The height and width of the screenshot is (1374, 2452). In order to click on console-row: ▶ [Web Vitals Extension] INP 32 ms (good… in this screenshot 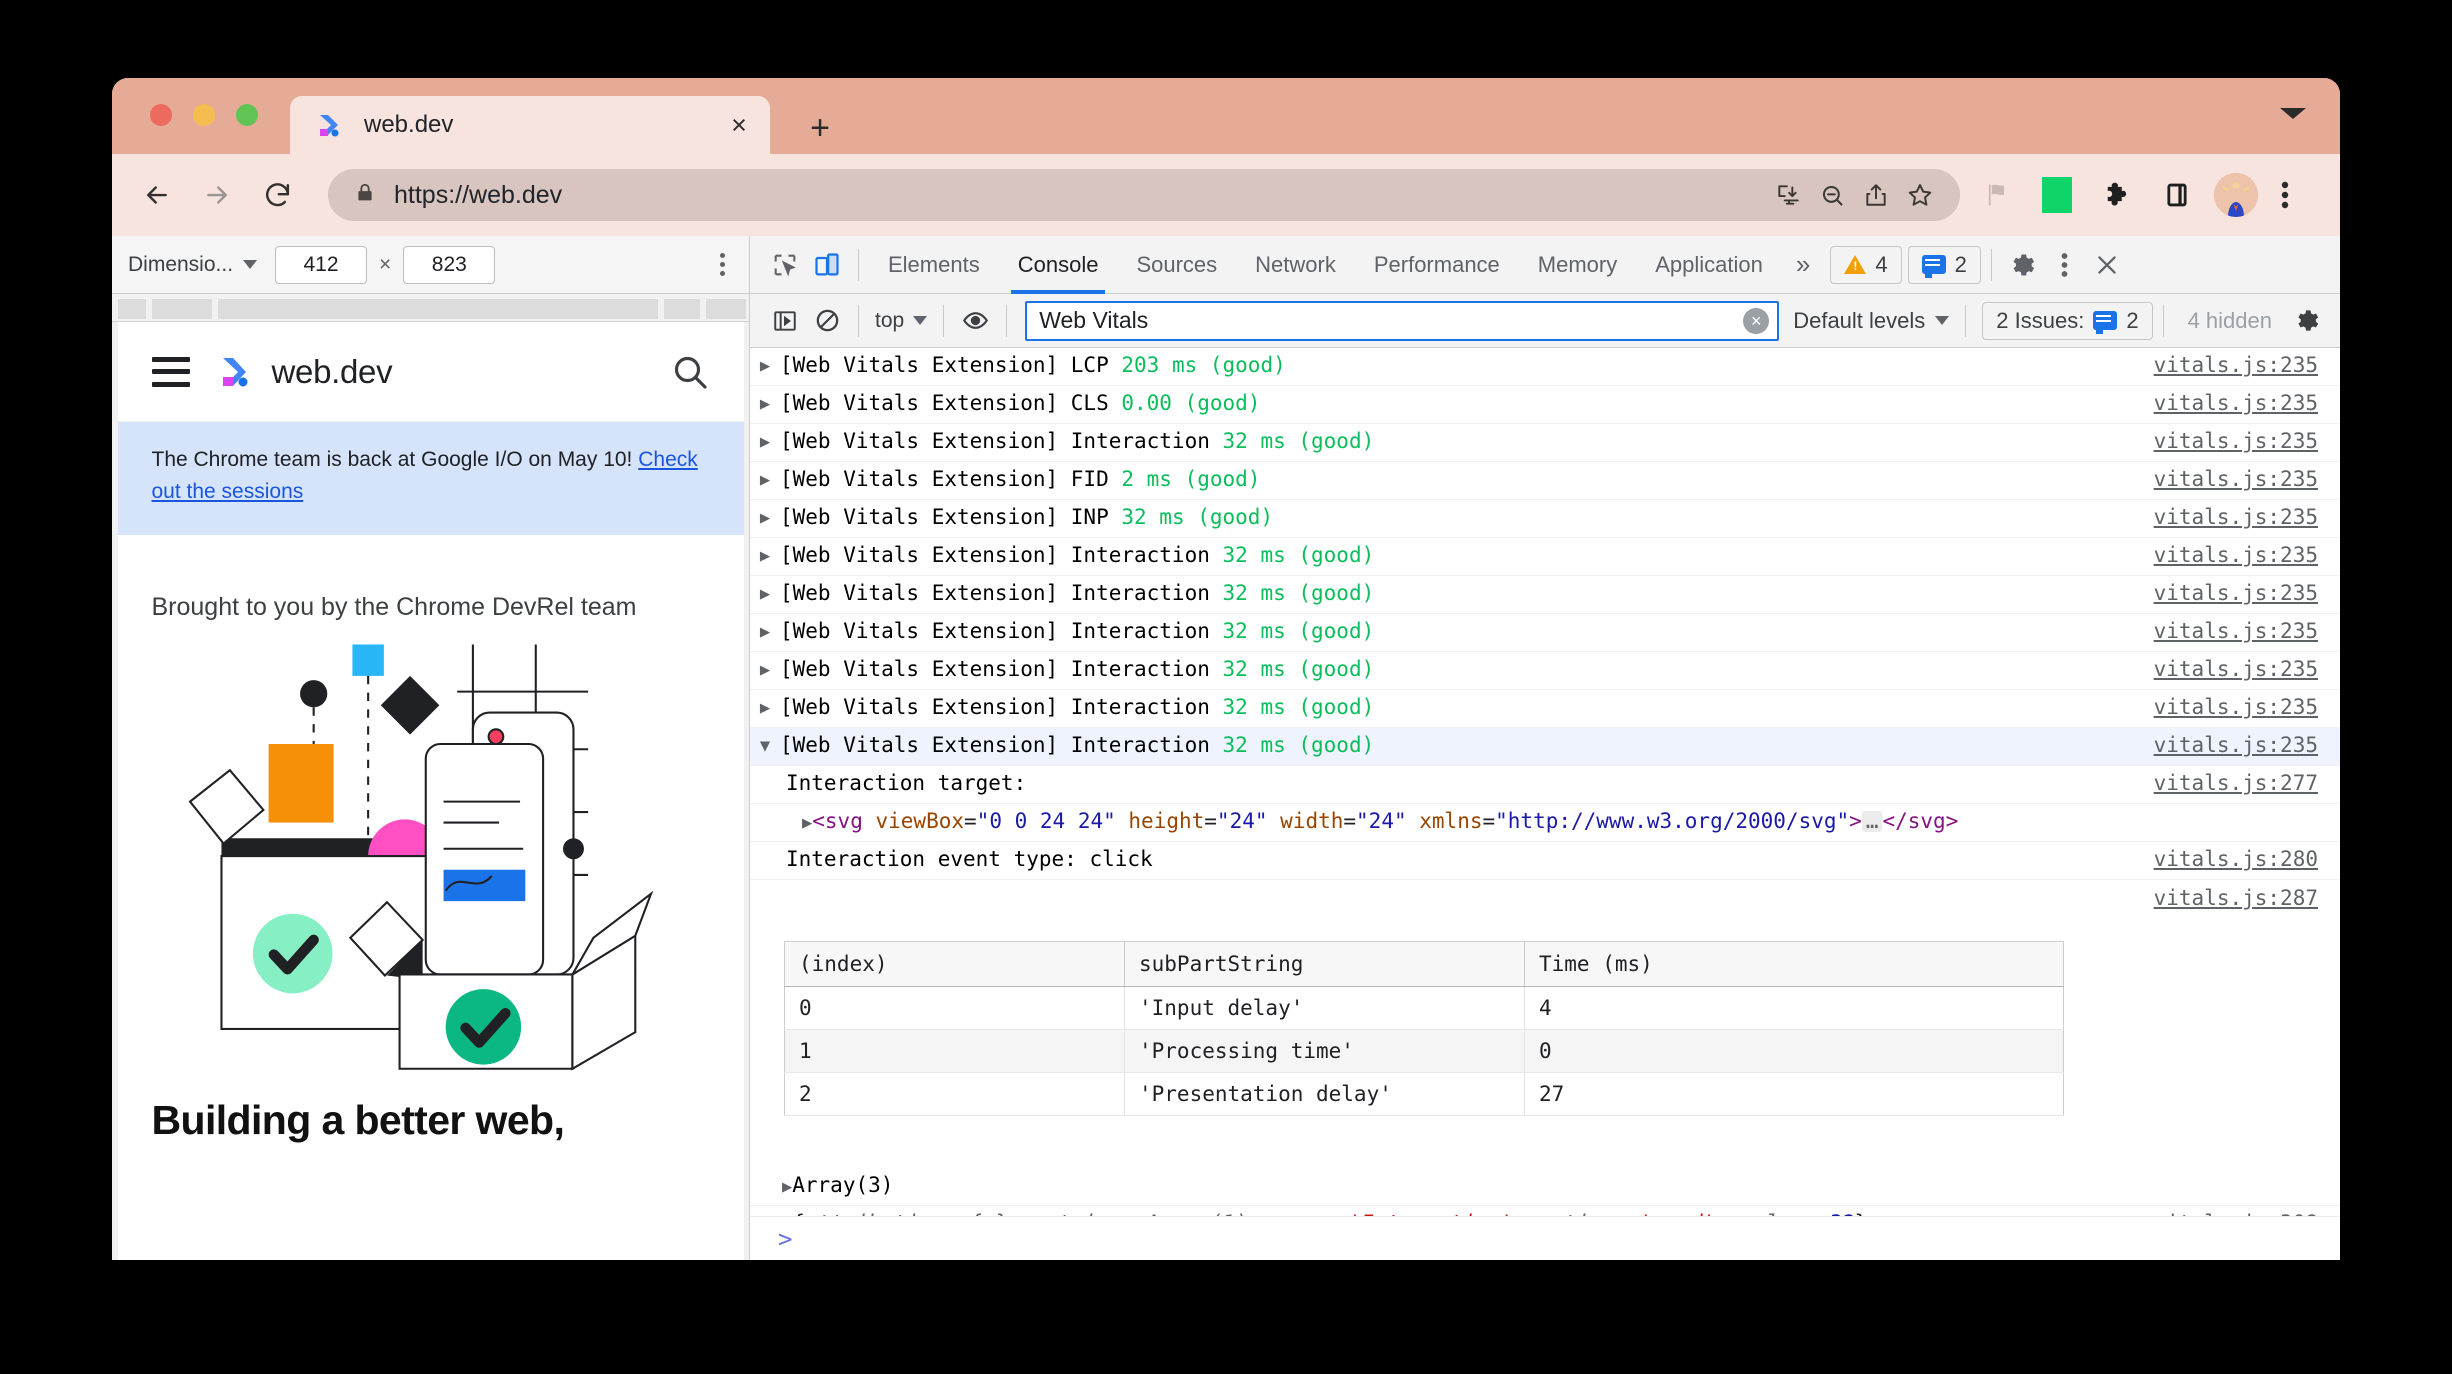, I will do `click(1545, 519)`.